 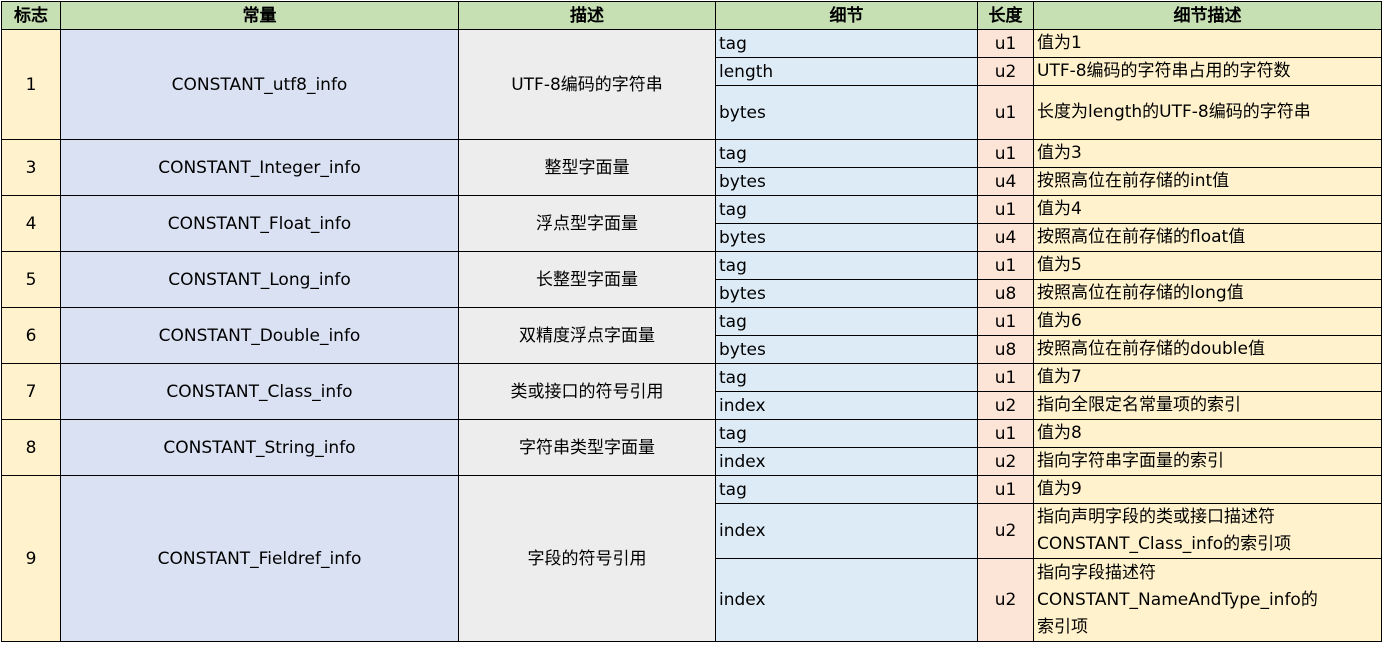 What do you see at coordinates (587, 335) in the screenshot?
I see `description-cell: 双精度浮点字面量` at bounding box center [587, 335].